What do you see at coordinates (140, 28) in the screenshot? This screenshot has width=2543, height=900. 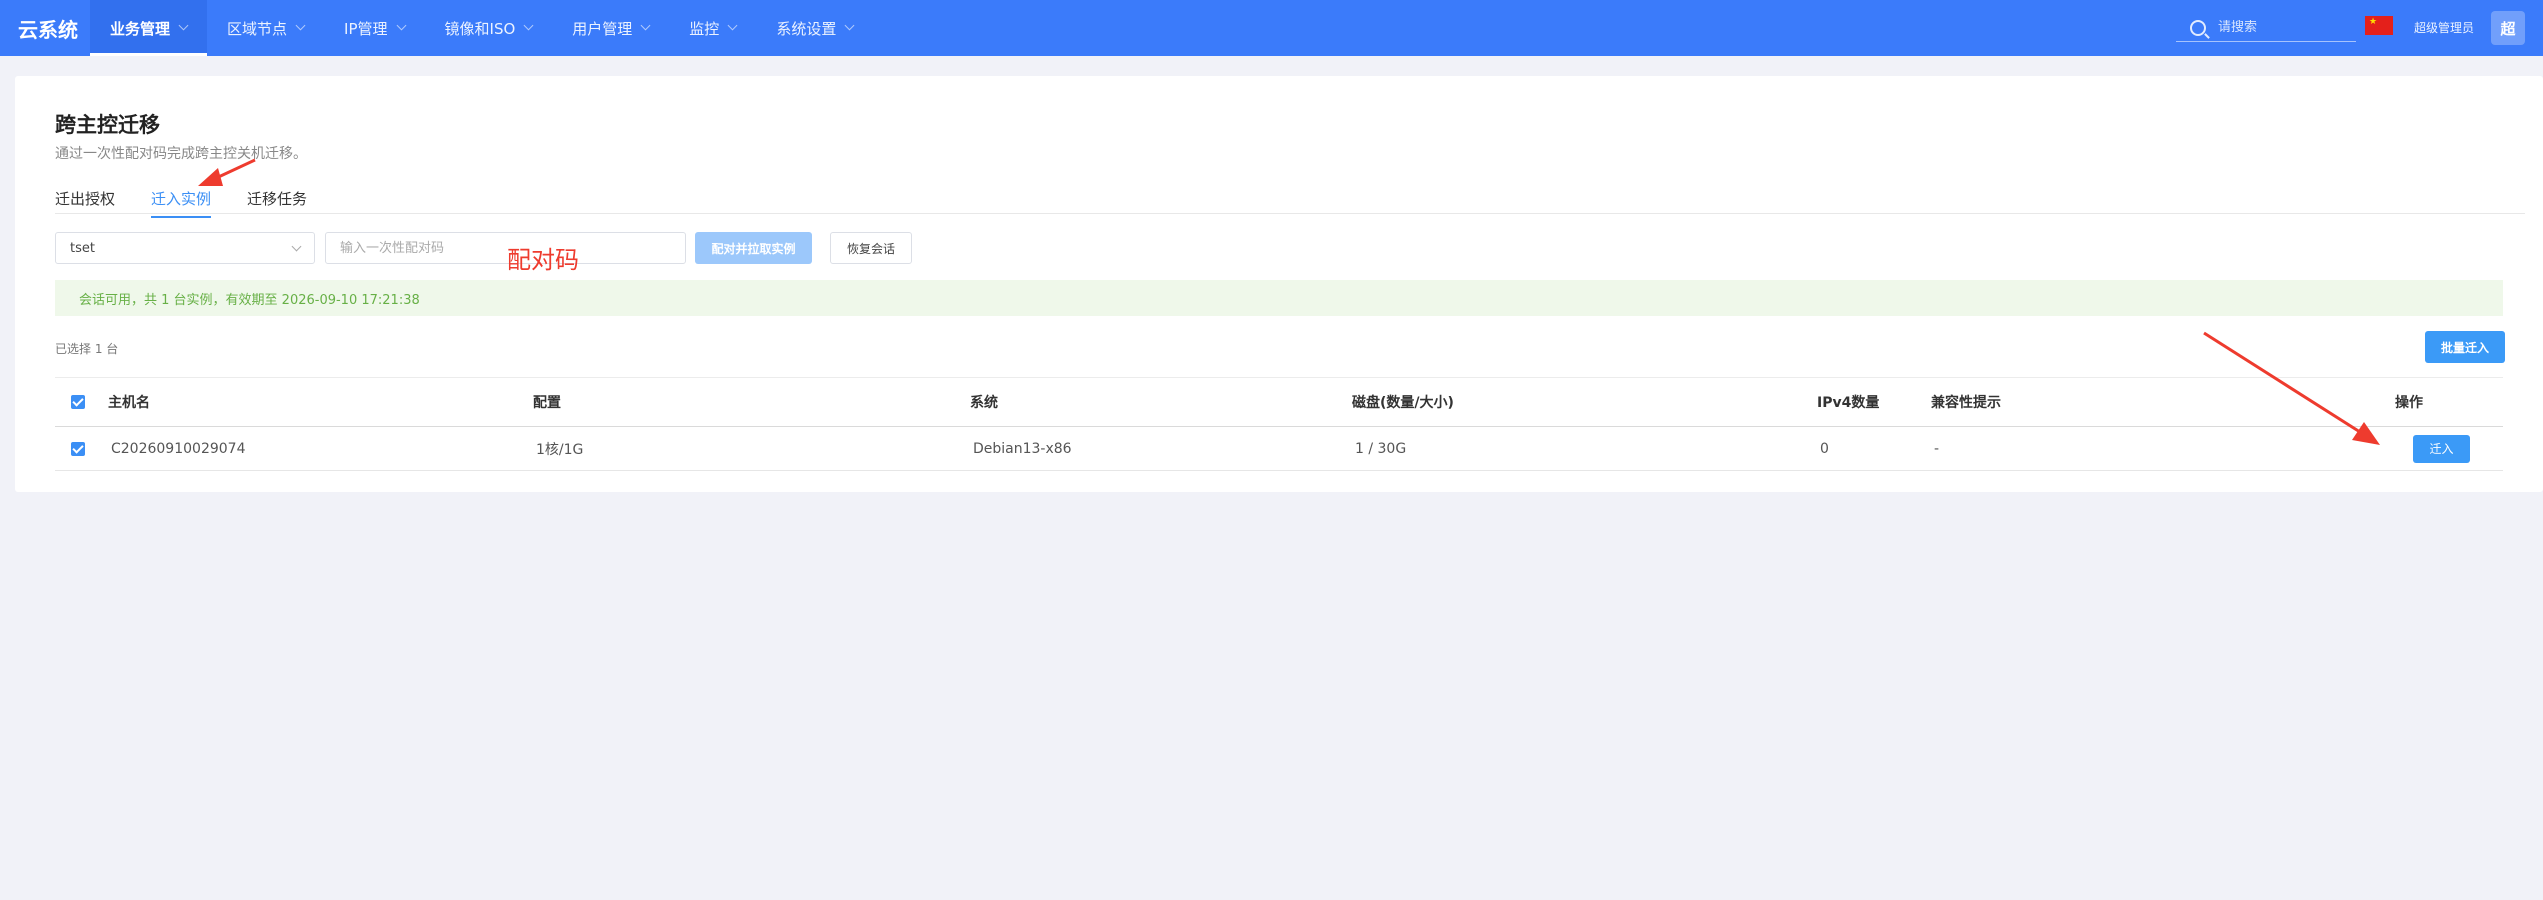 I see `nav-item-label: 业务管理` at bounding box center [140, 28].